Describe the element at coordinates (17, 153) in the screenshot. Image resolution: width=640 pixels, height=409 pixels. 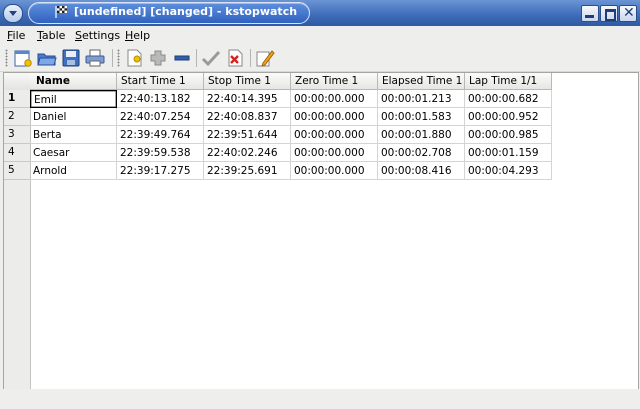
I see `row-header: 4` at that location.